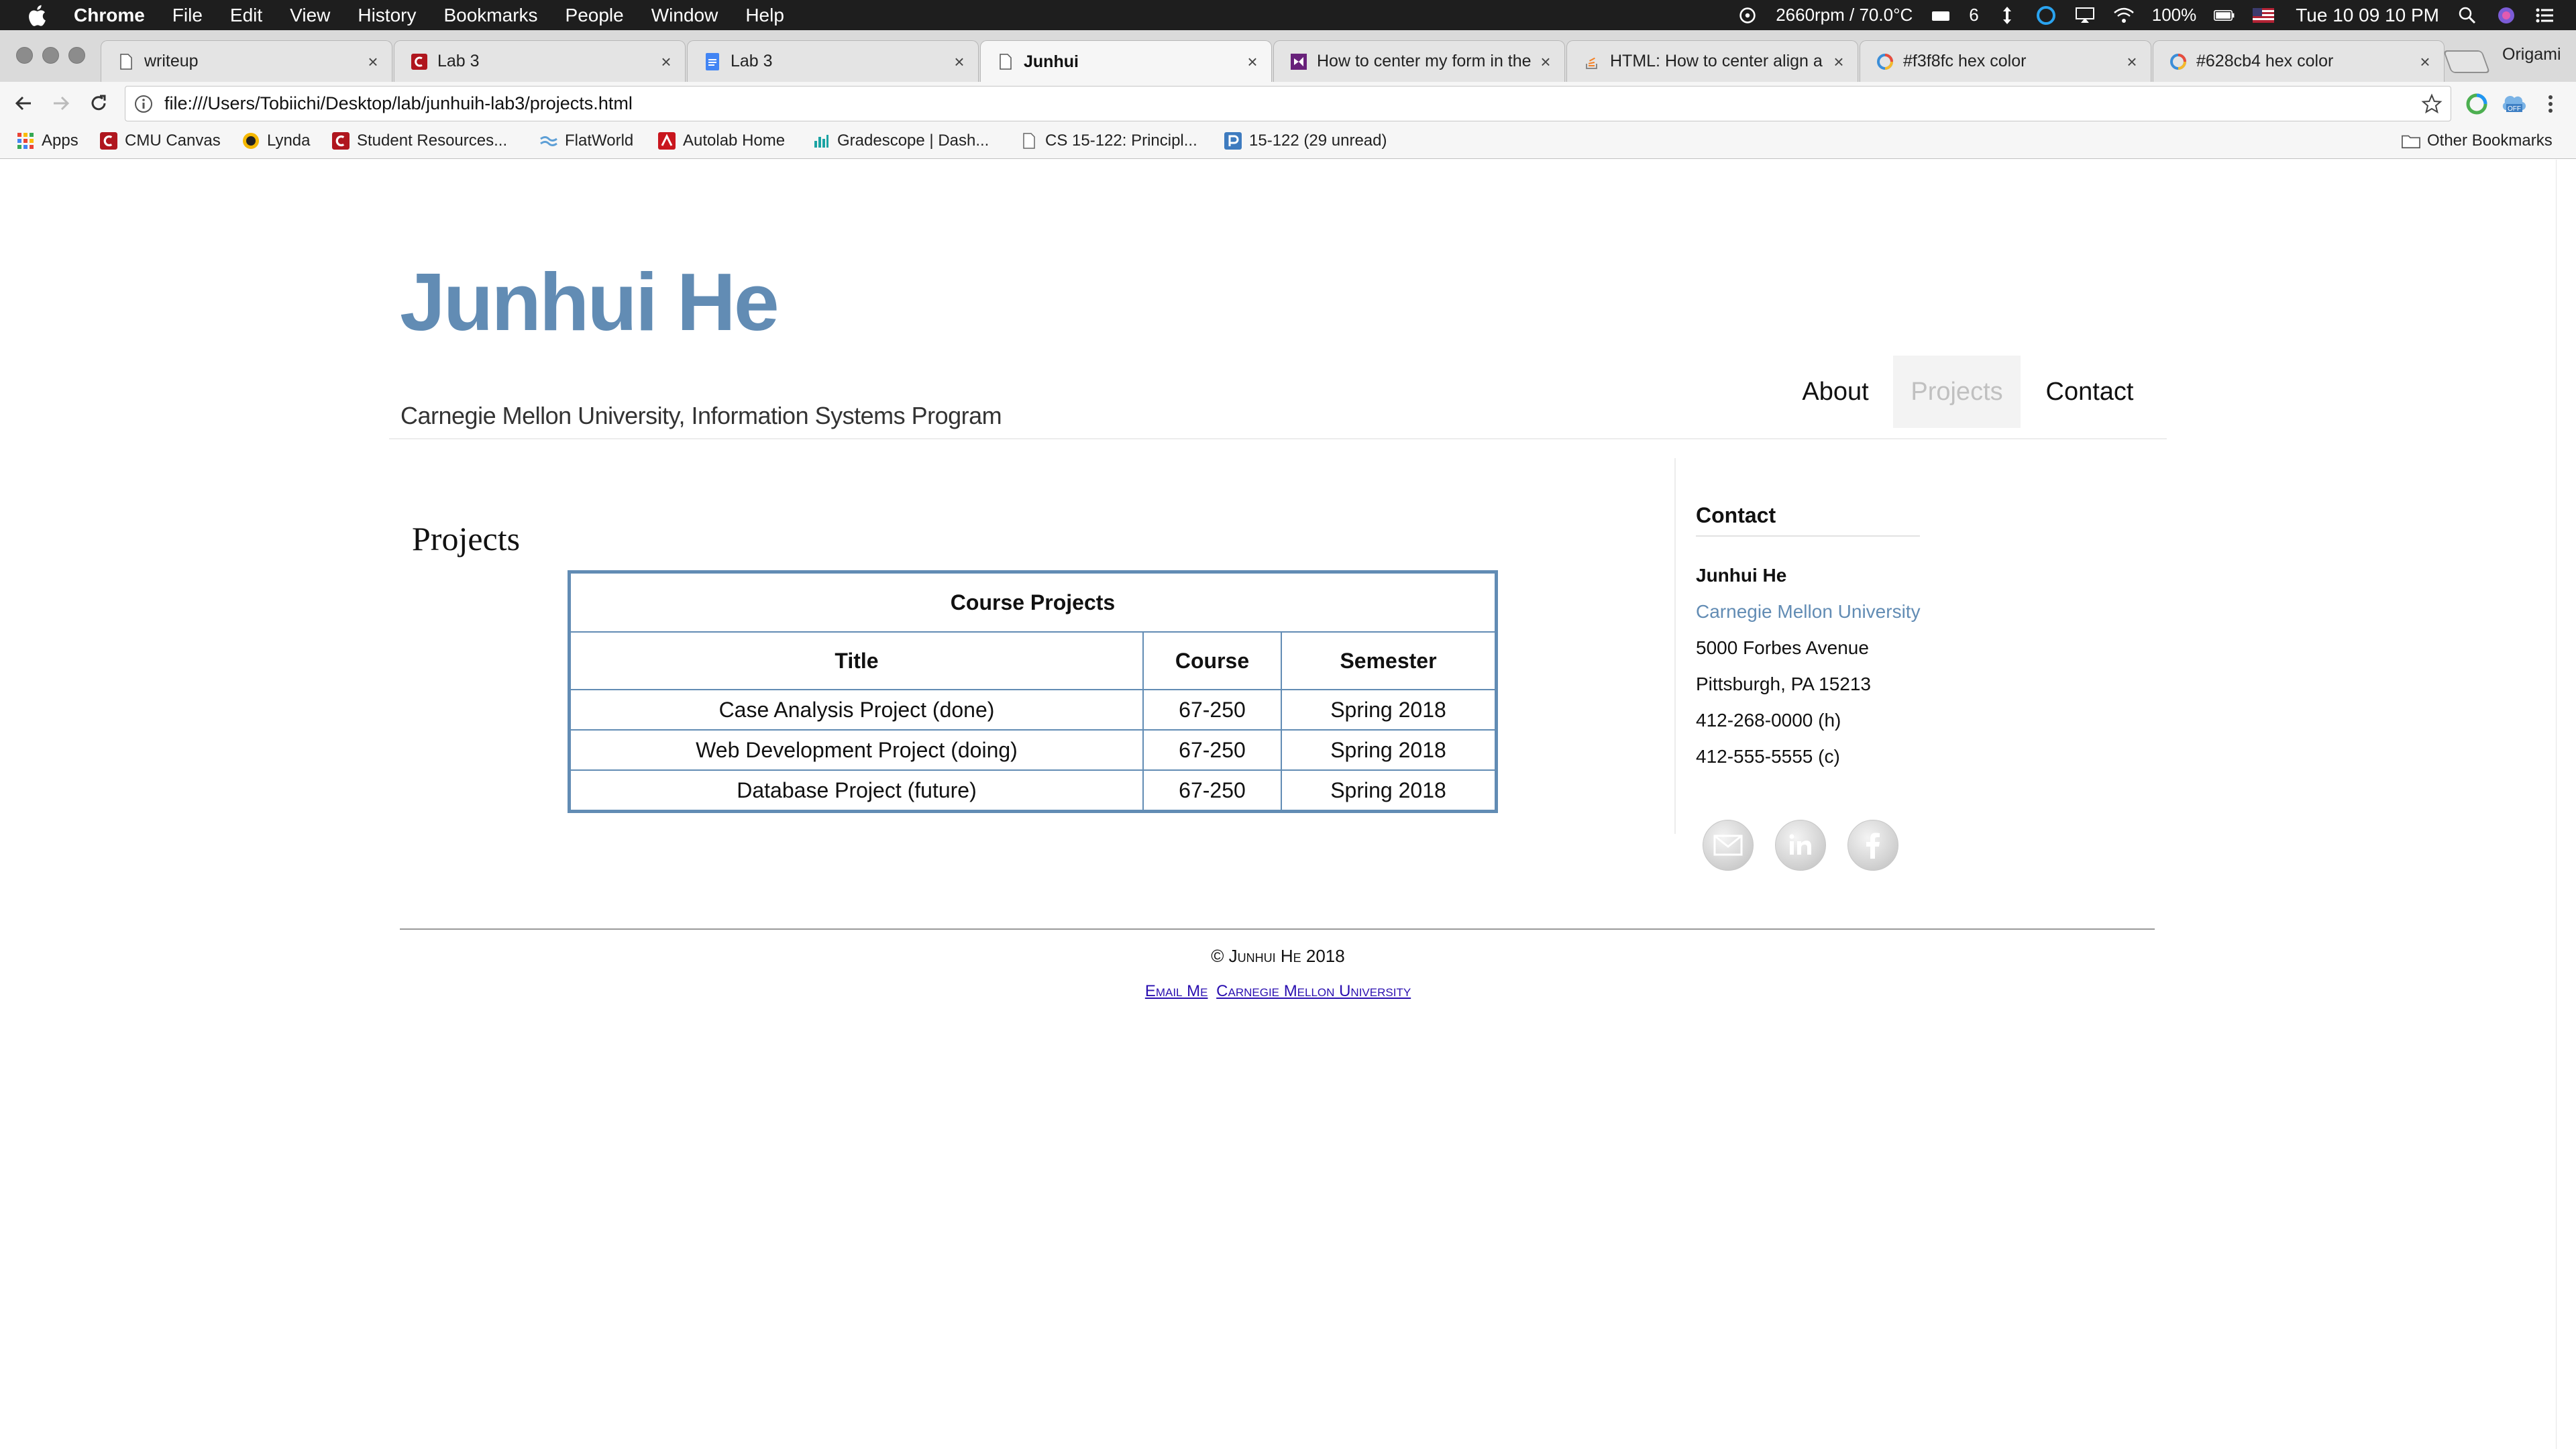 This screenshot has height=1449, width=2576. I want to click on menu-history: History, so click(387, 15).